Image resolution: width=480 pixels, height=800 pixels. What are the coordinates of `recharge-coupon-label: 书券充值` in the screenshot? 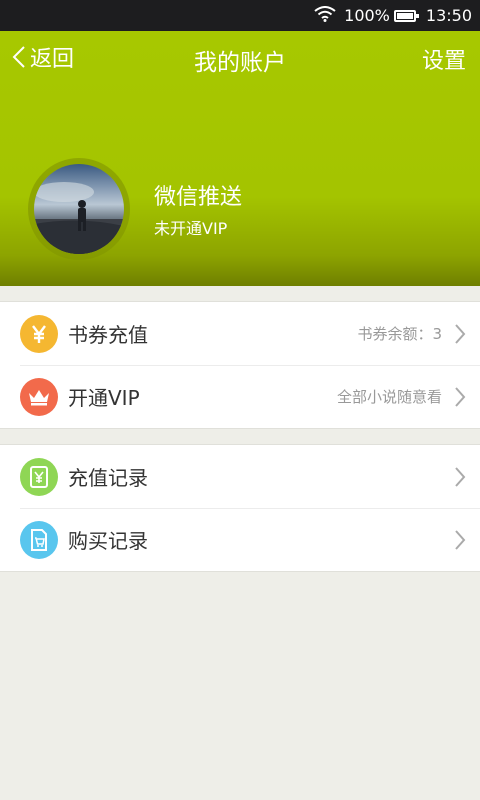 It's located at (108, 335).